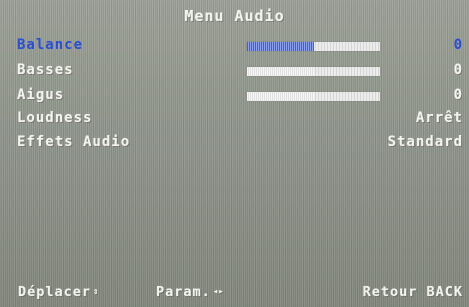 The width and height of the screenshot is (469, 307). What do you see at coordinates (280, 71) in the screenshot?
I see `basses-slider-fill` at bounding box center [280, 71].